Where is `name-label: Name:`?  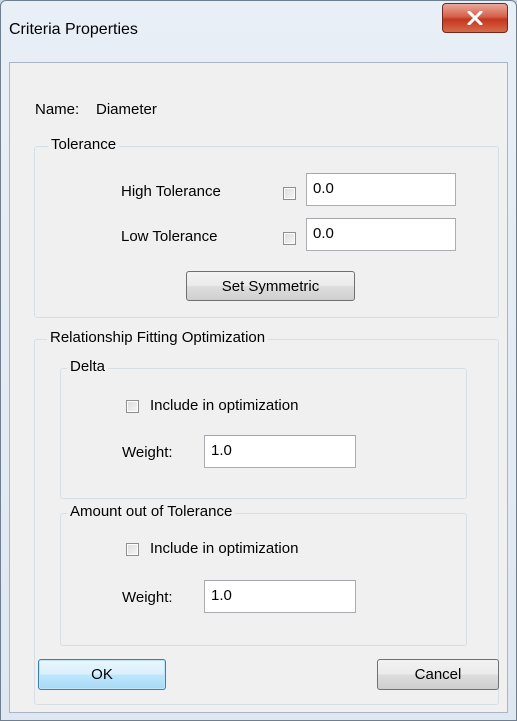 name-label: Name: is located at coordinates (57, 109).